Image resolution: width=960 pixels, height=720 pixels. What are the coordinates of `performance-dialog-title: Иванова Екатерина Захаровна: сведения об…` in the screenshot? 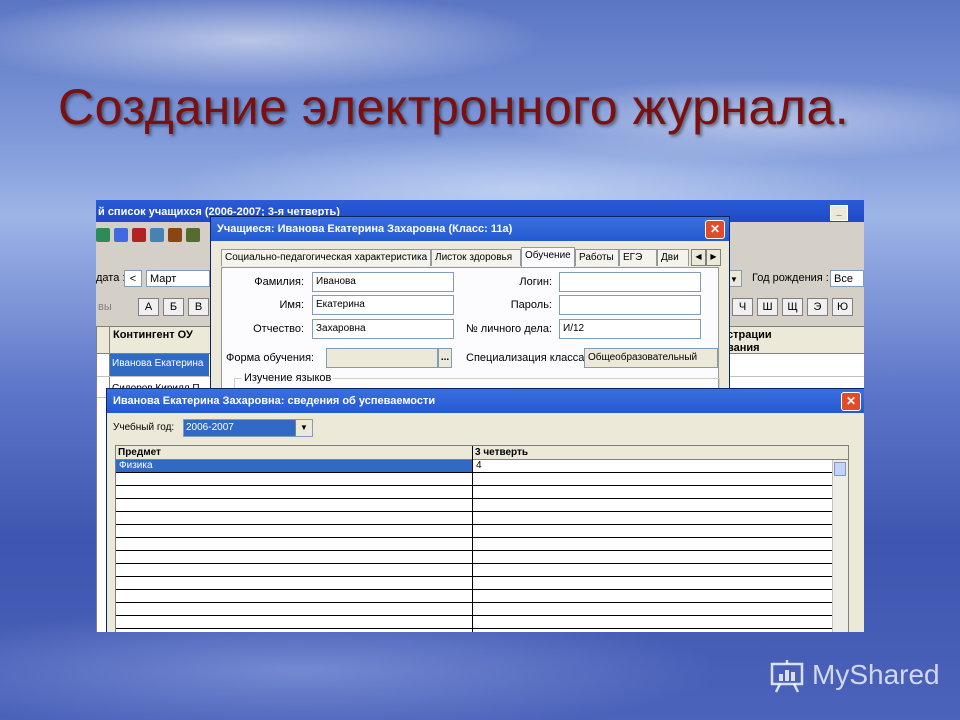 It's located at (274, 401).